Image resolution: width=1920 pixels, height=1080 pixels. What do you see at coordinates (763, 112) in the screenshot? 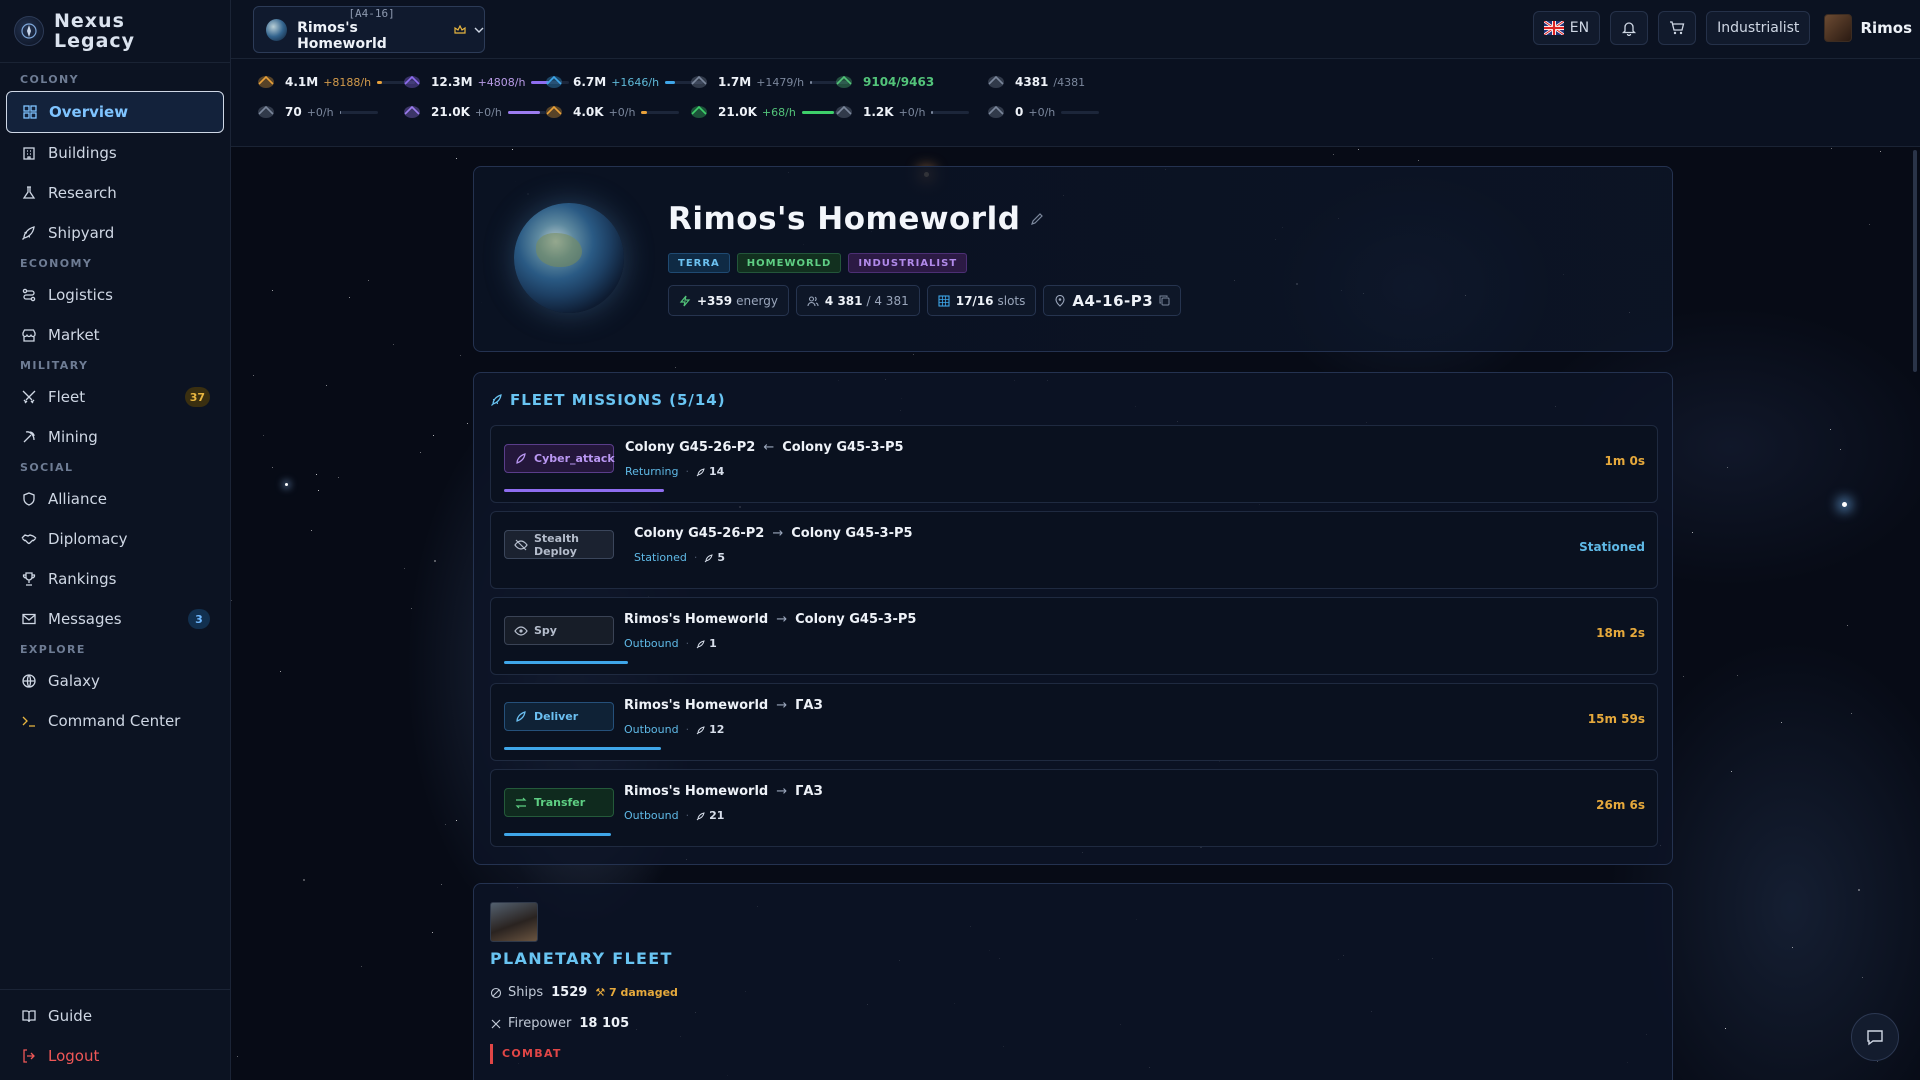
I see `resource-row2-3: 21.0K +68/h` at bounding box center [763, 112].